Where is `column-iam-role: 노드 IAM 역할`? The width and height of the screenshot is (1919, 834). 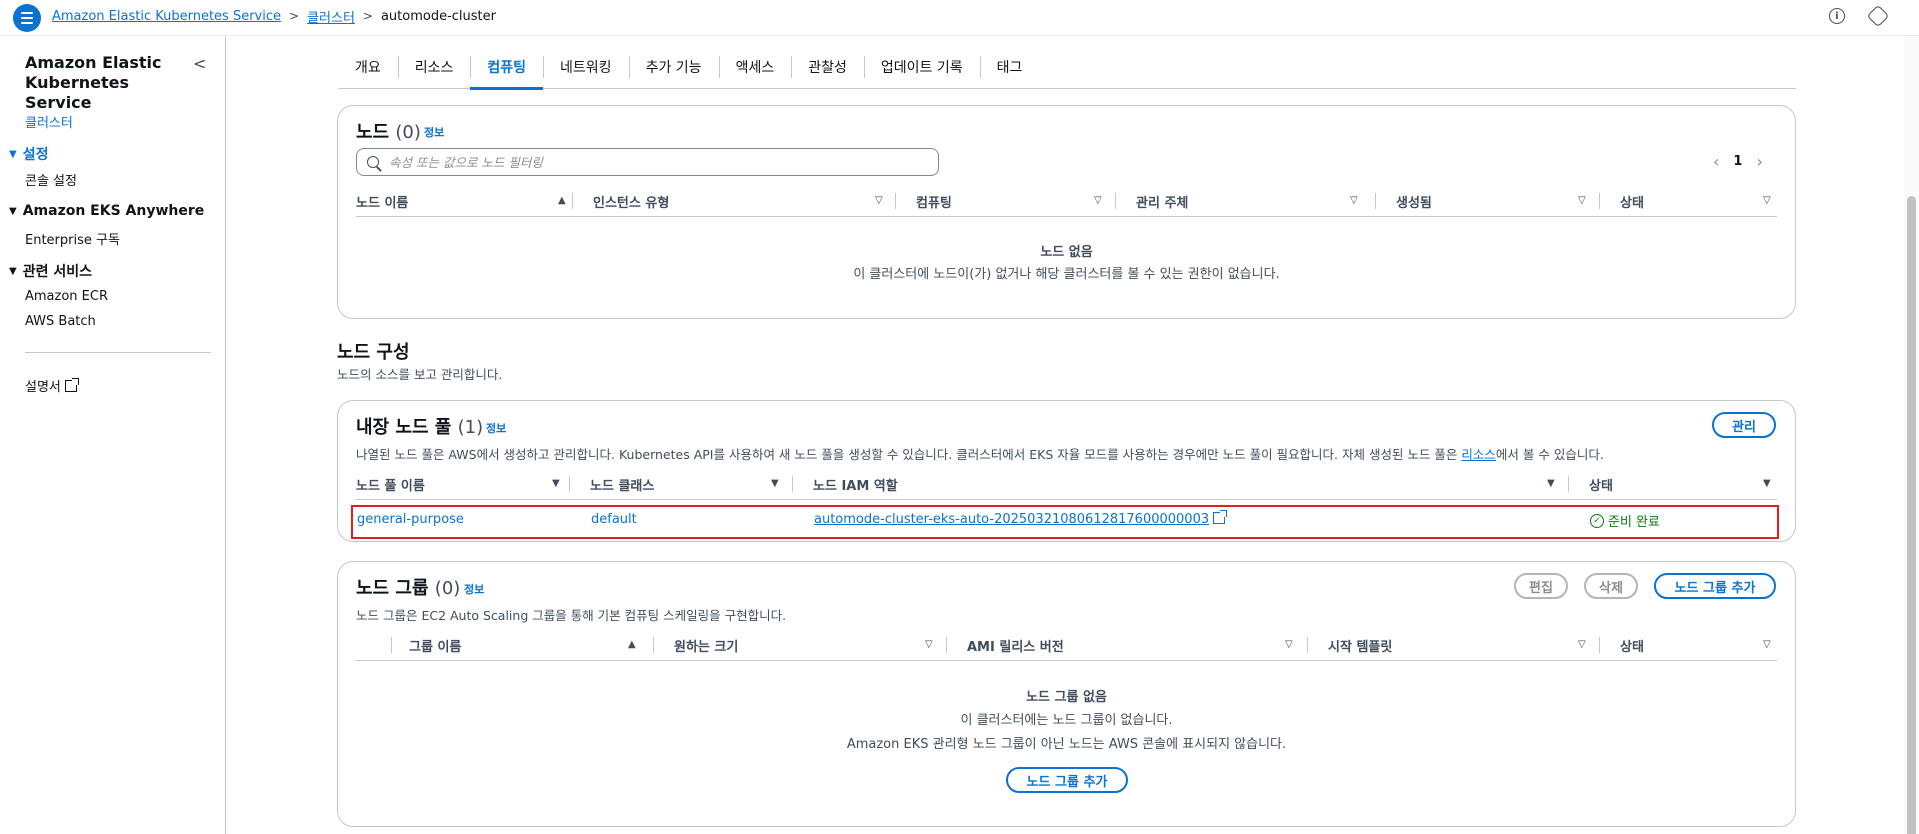
column-iam-role: 노드 IAM 역할 is located at coordinates (855, 484).